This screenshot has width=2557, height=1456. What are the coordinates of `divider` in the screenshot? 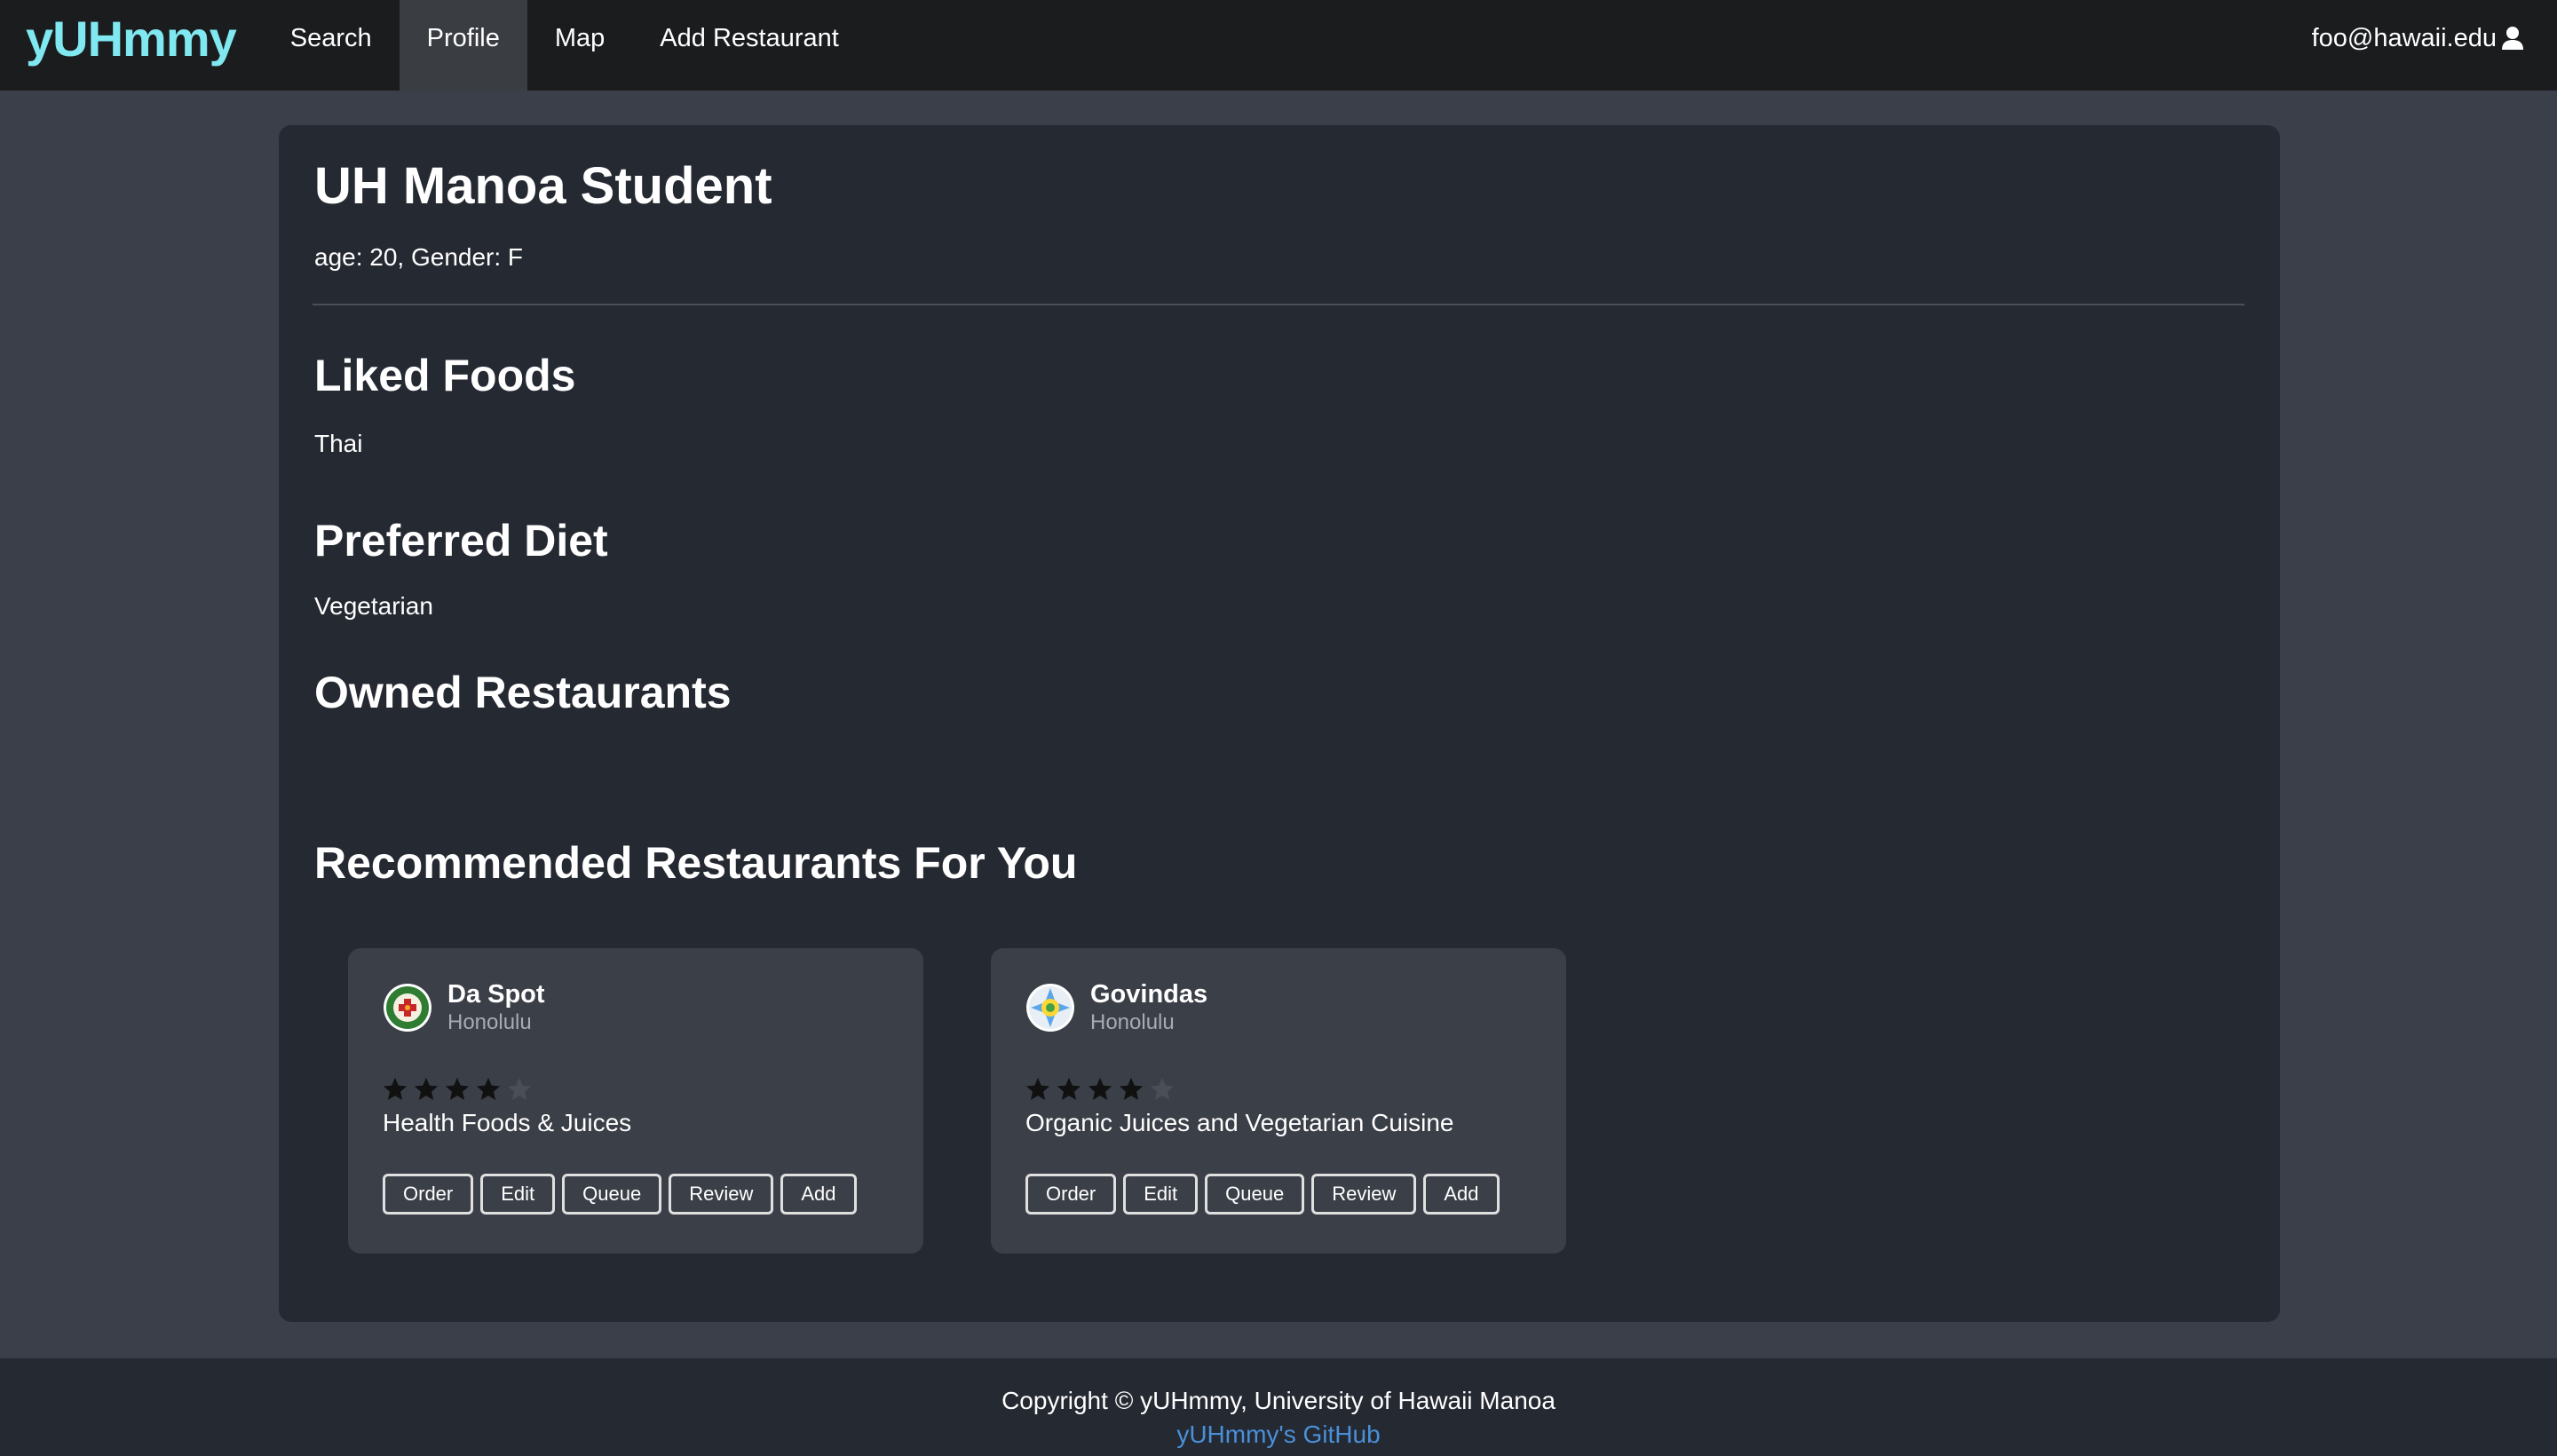 It's located at (1278, 304).